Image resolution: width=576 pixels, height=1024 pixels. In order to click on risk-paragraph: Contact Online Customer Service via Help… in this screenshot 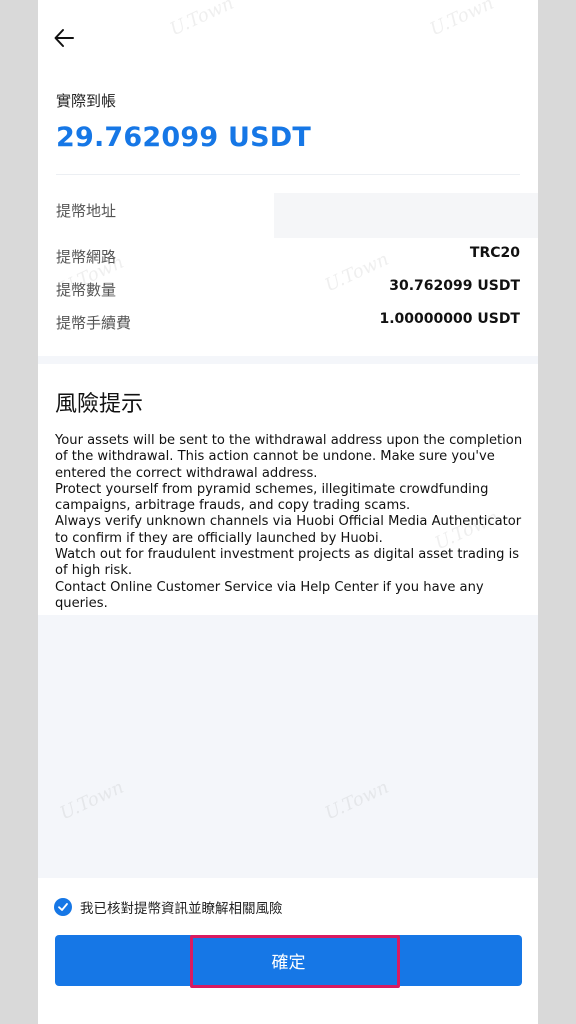, I will do `click(269, 595)`.